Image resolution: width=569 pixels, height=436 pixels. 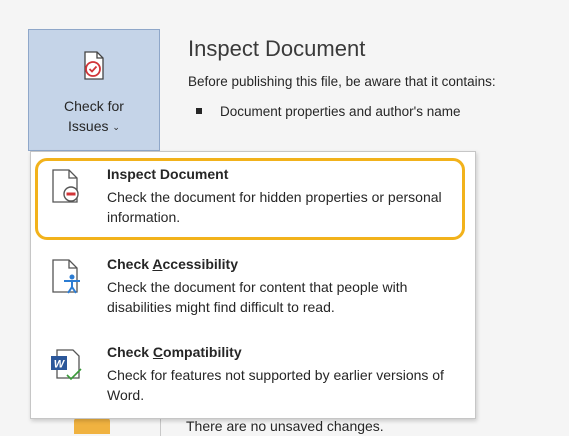 What do you see at coordinates (60, 365) in the screenshot?
I see `svg-text: W` at bounding box center [60, 365].